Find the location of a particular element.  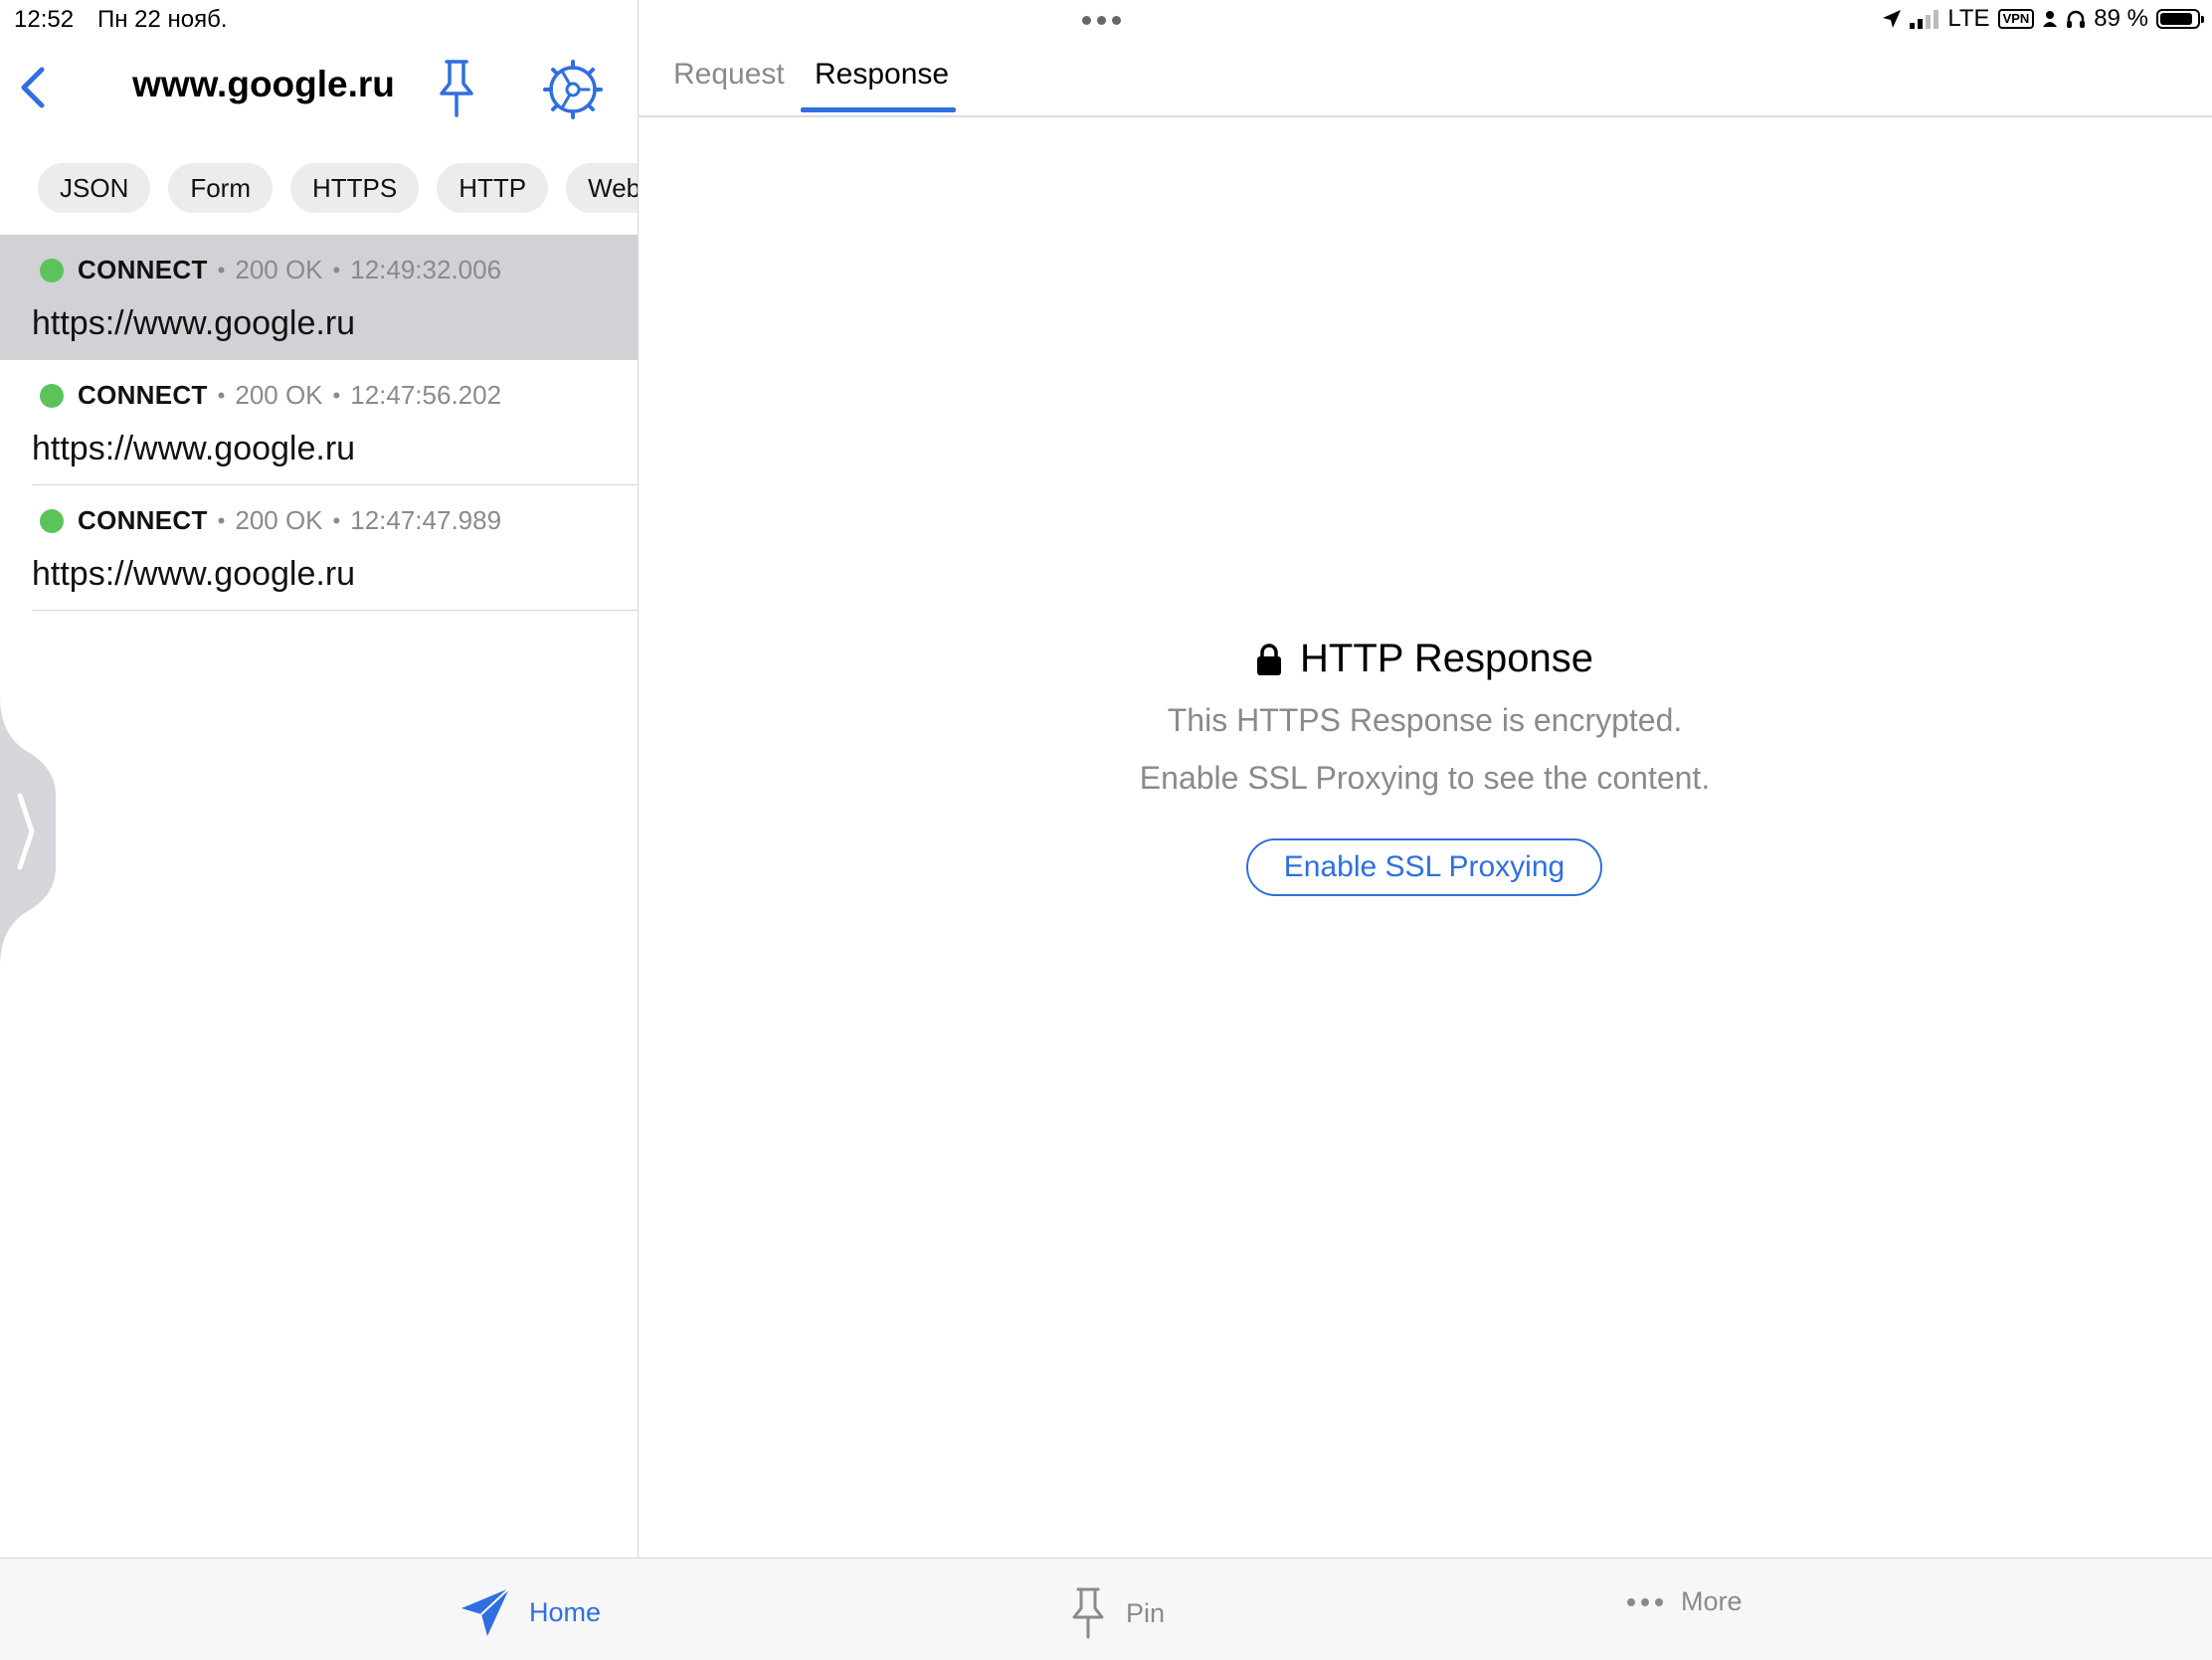

chevron-left-icon is located at coordinates (33, 87).